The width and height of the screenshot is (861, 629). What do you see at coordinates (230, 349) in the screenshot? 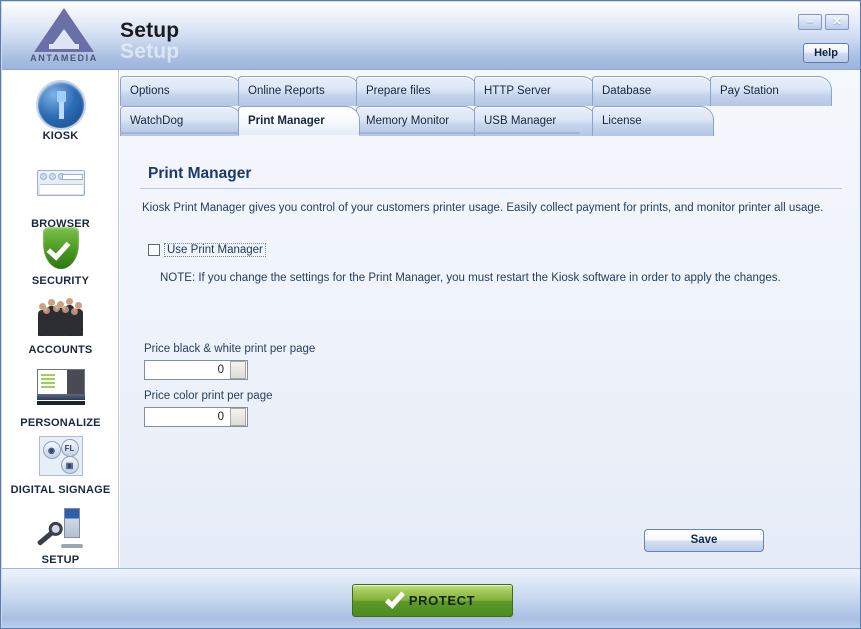
I see `price-bw-label: Price black & white print per page` at bounding box center [230, 349].